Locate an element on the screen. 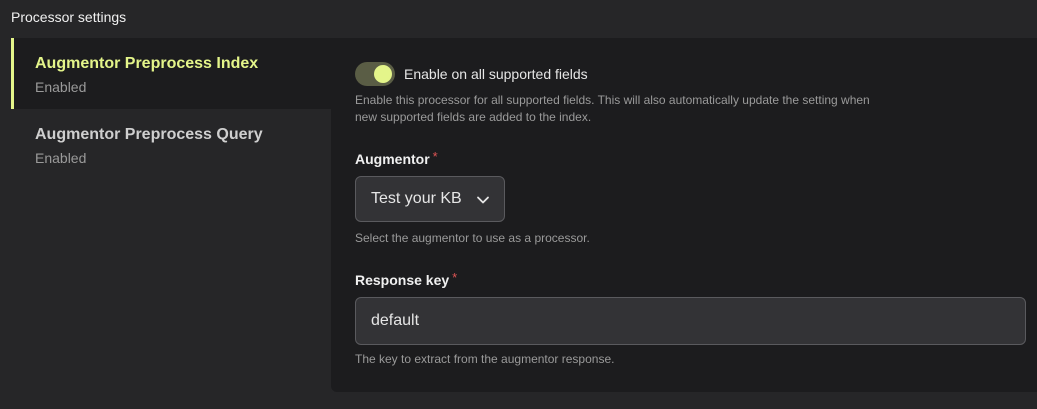 The width and height of the screenshot is (1037, 409). sidebar-item-name: Augmentor Preprocess Index is located at coordinates (147, 63).